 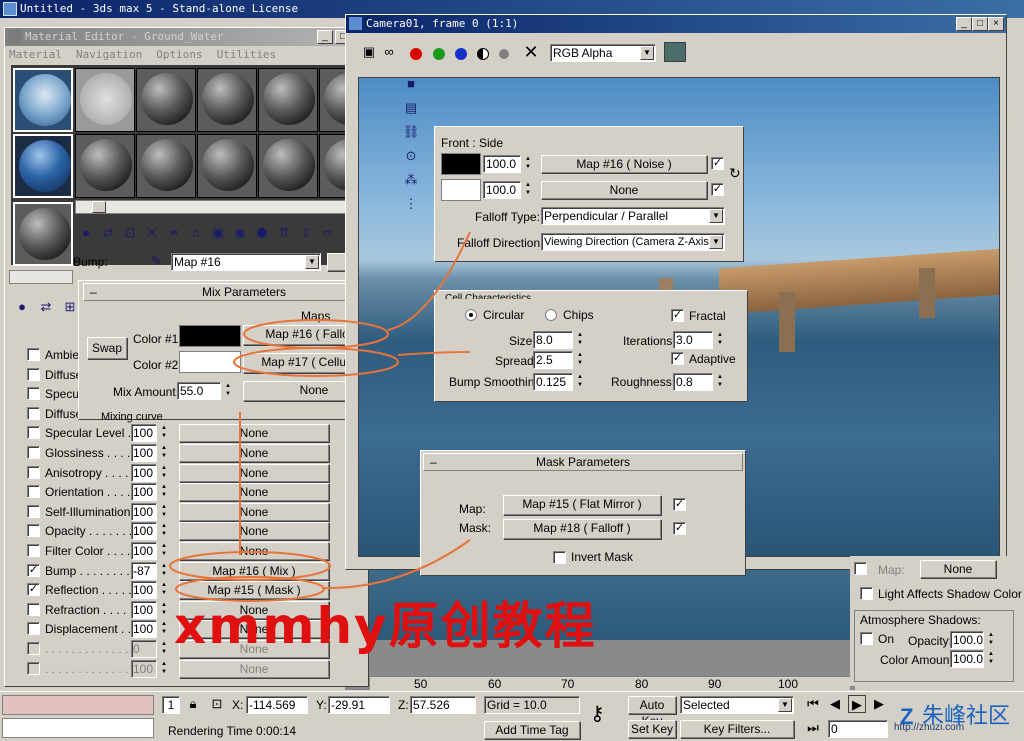 What do you see at coordinates (250, 566) in the screenshot?
I see `annotation-circle-bump` at bounding box center [250, 566].